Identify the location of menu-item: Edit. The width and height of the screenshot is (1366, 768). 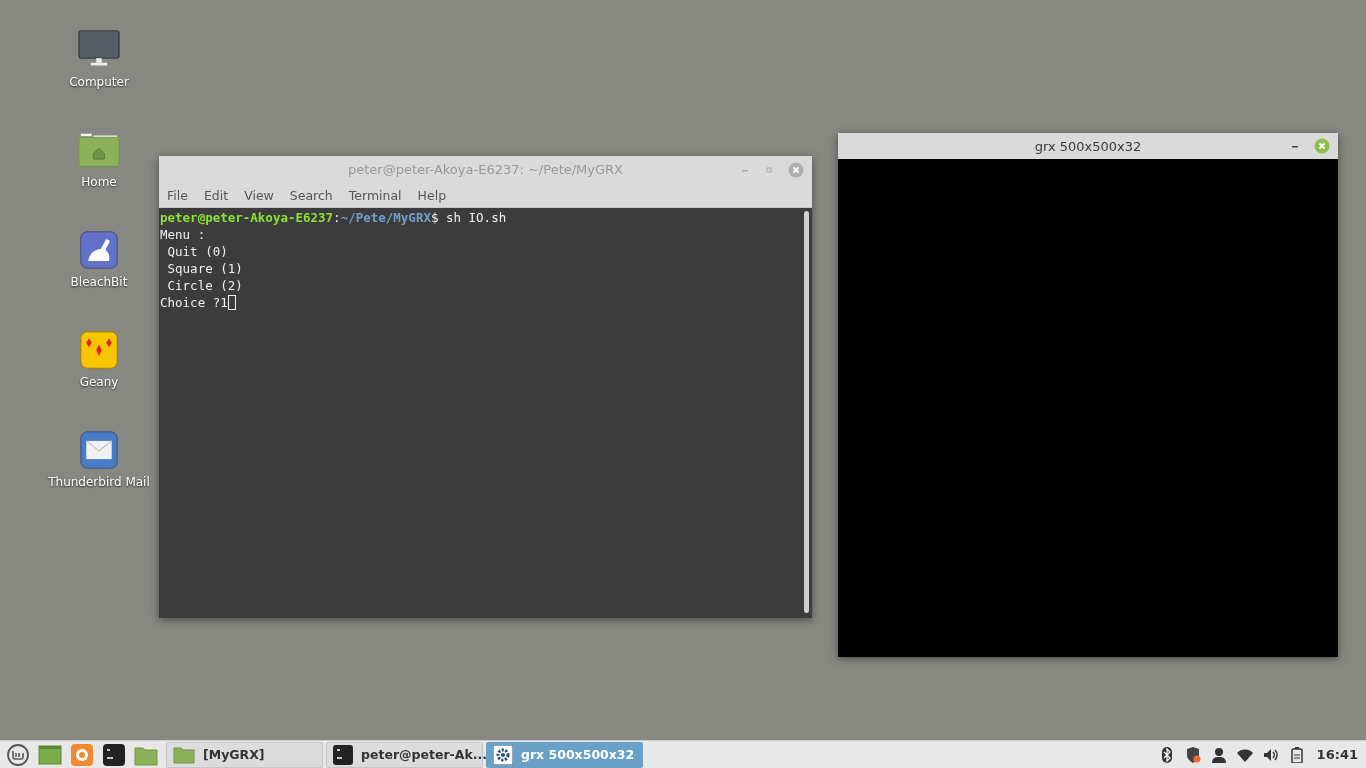
(216, 195).